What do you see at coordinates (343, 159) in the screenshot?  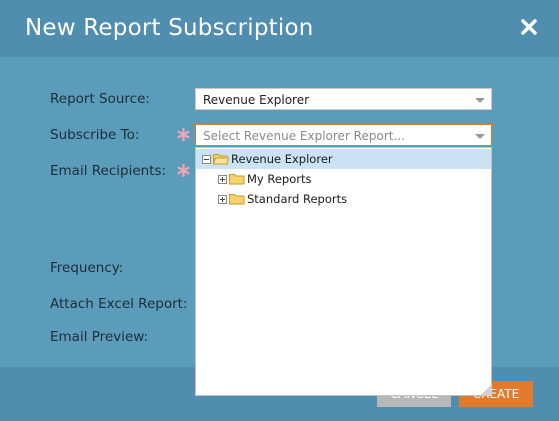 I see `tree-item-revenue-explorer: Revenue Explorer` at bounding box center [343, 159].